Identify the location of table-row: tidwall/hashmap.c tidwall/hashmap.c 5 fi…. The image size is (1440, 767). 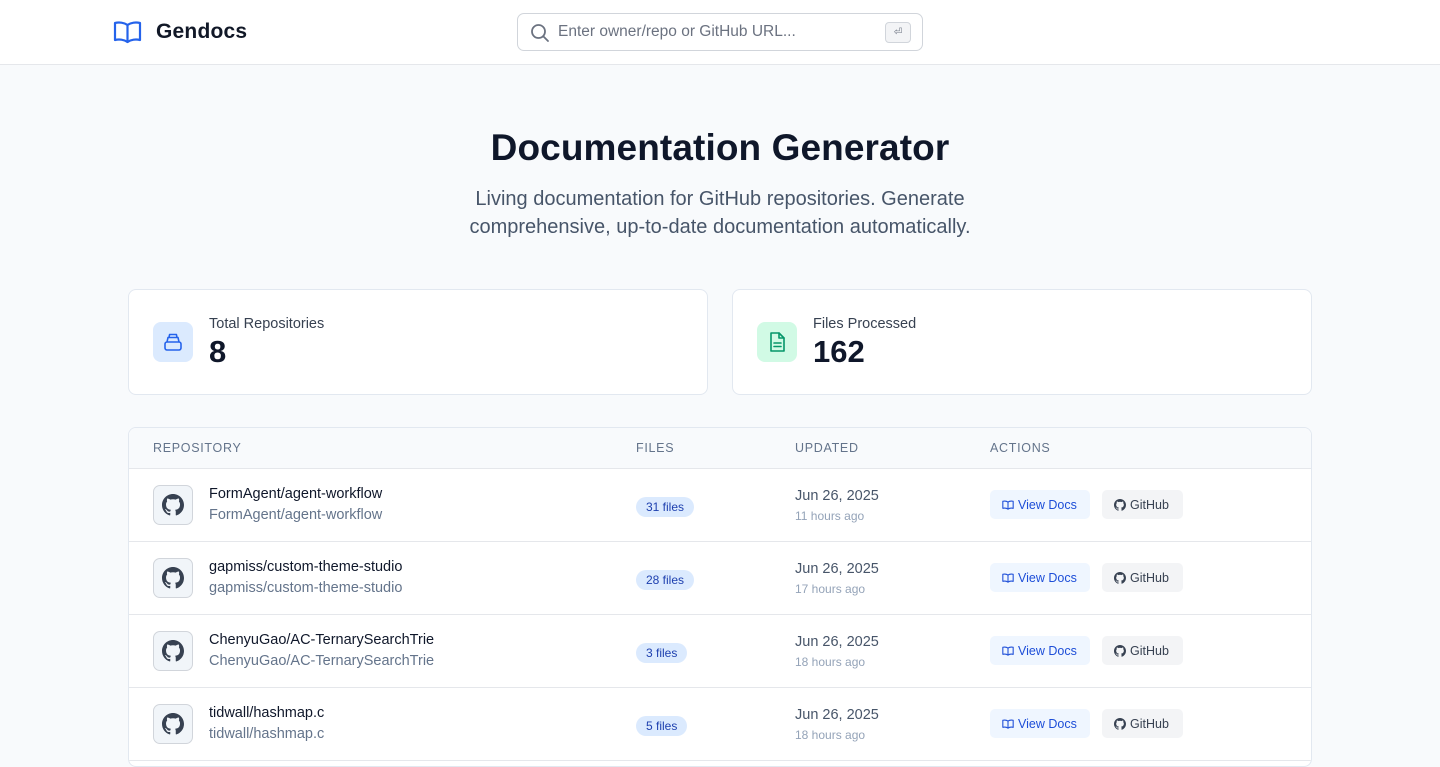
(720, 724).